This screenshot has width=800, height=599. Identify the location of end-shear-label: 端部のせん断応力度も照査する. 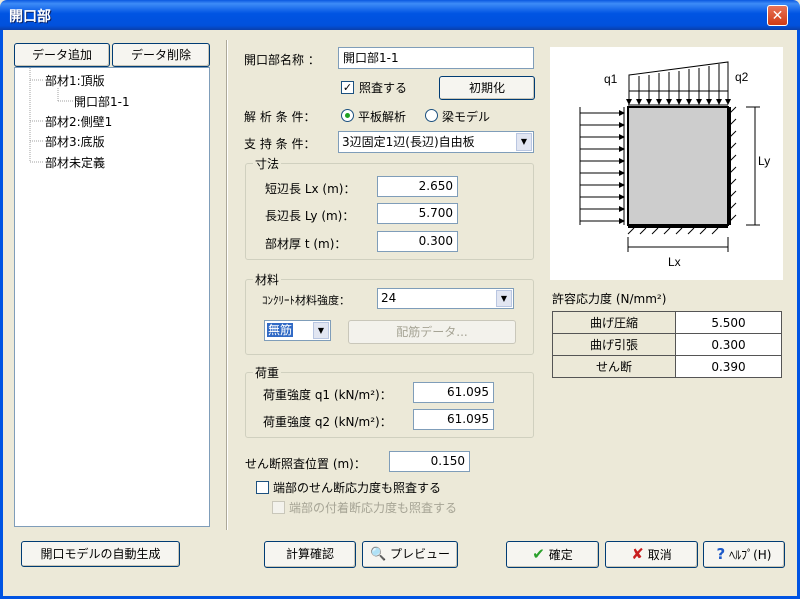
(357, 488).